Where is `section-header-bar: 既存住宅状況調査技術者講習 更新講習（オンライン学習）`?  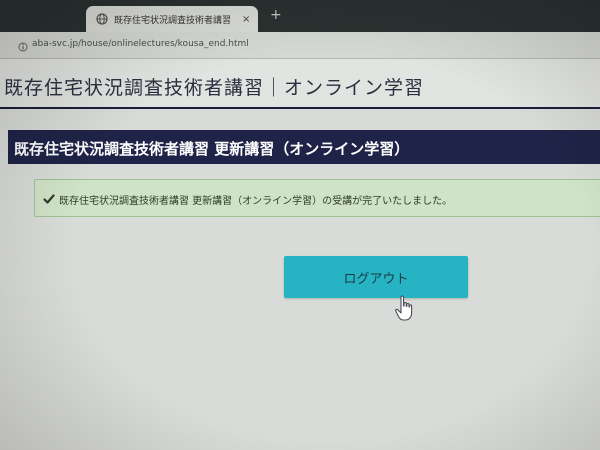 section-header-bar: 既存住宅状況調査技術者講習 更新講習（オンライン学習） is located at coordinates (304, 147).